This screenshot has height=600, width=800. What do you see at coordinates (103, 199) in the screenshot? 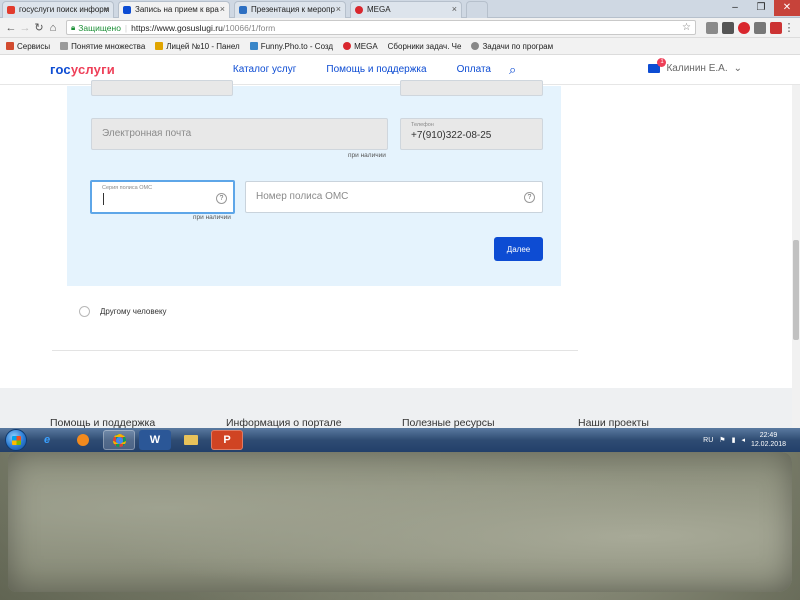
I see `text-cursor` at bounding box center [103, 199].